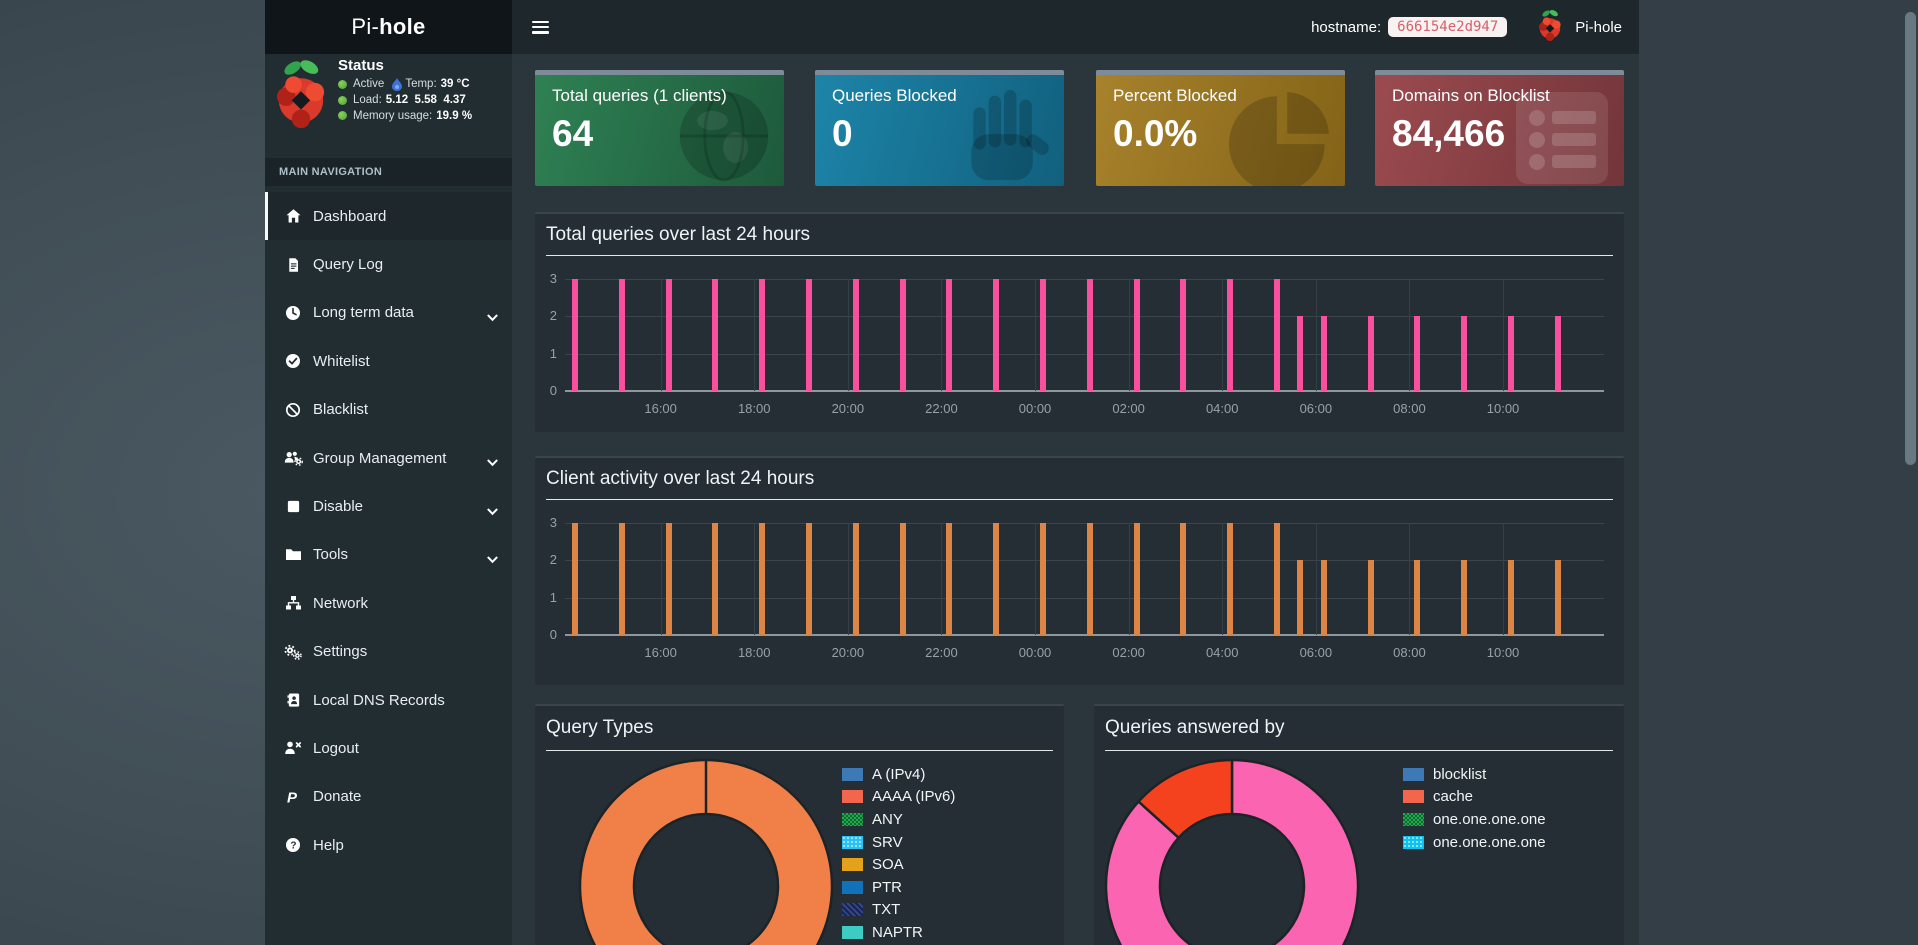 The width and height of the screenshot is (1918, 945). Describe the element at coordinates (1474, 774) in the screenshot. I see `legend-item: blocklist` at that location.